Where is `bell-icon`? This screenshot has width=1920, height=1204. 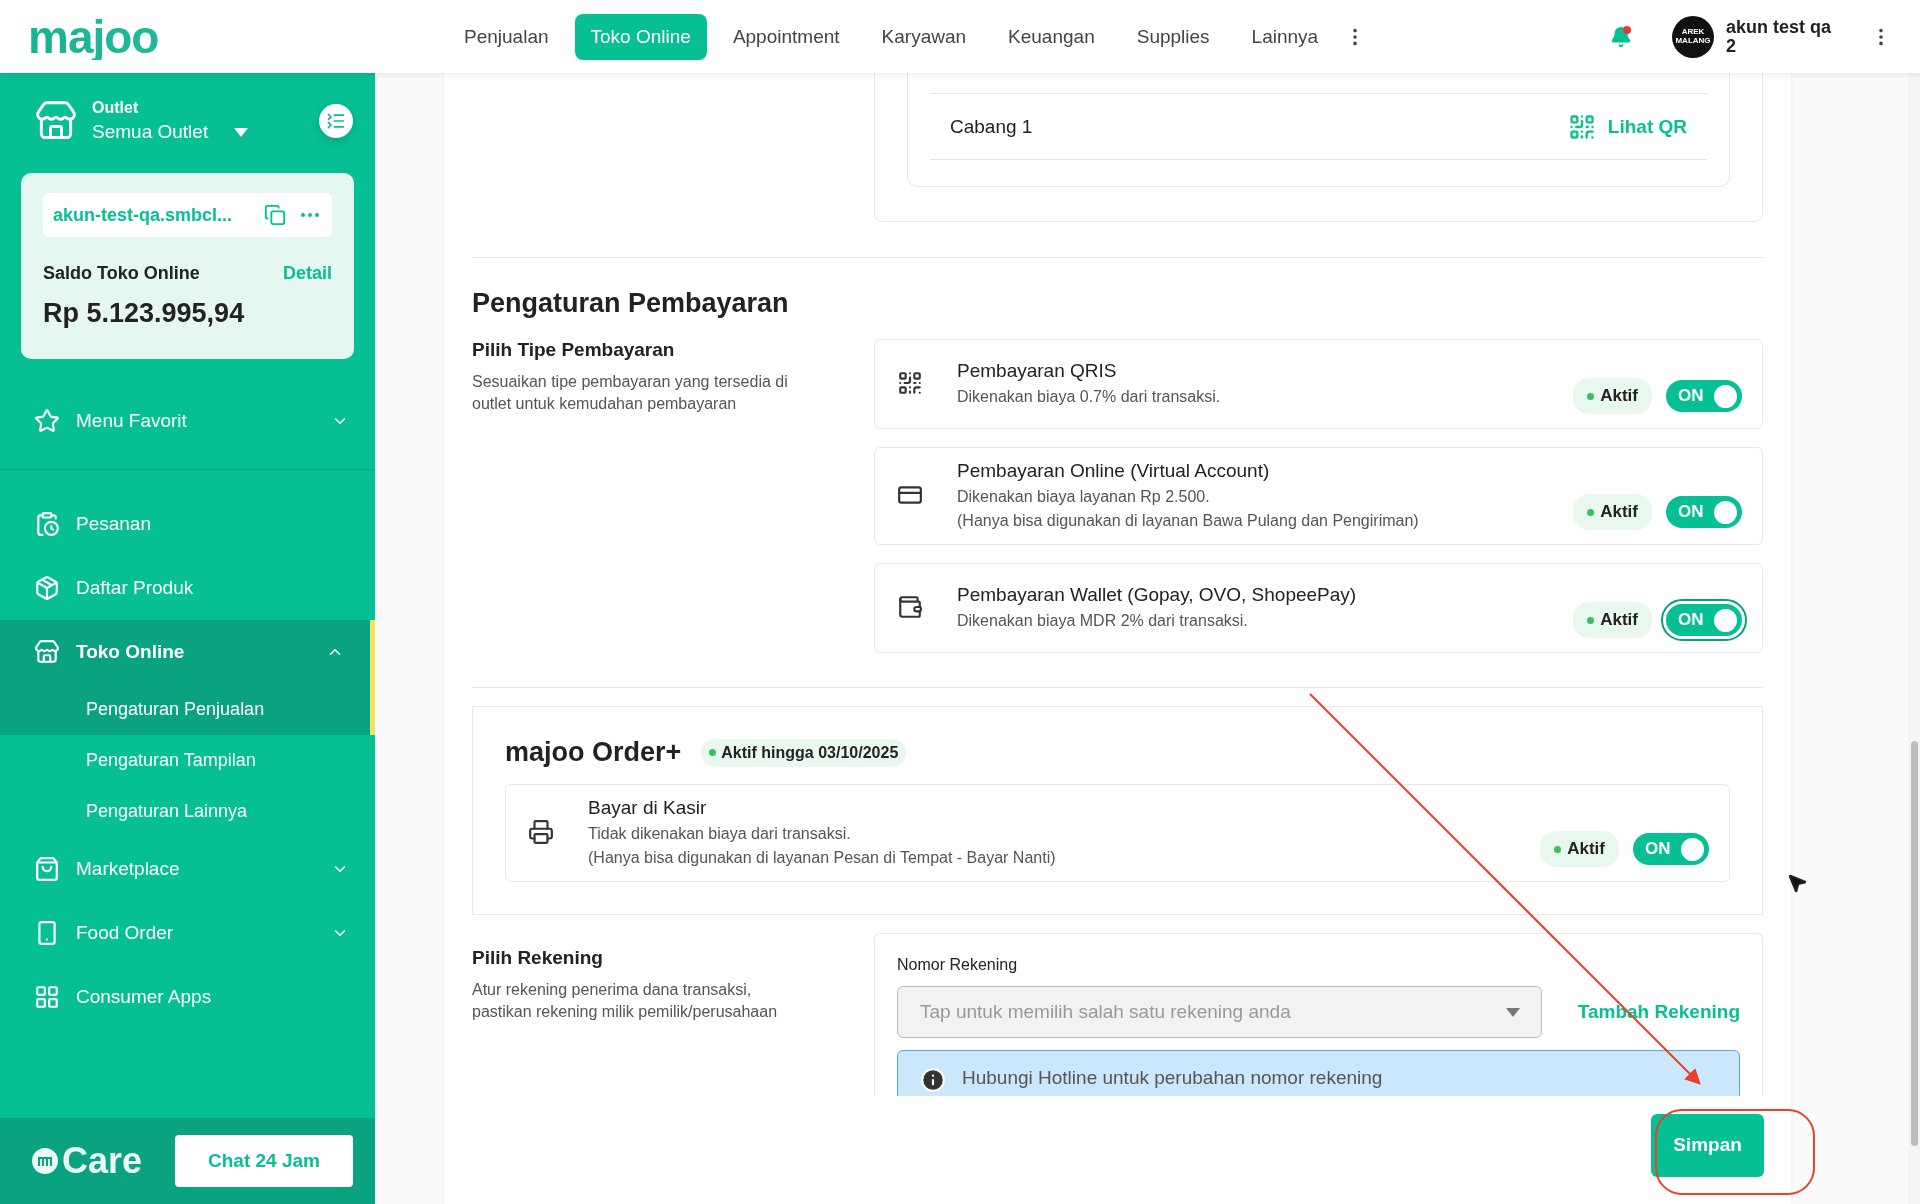
bell-icon is located at coordinates (1621, 36).